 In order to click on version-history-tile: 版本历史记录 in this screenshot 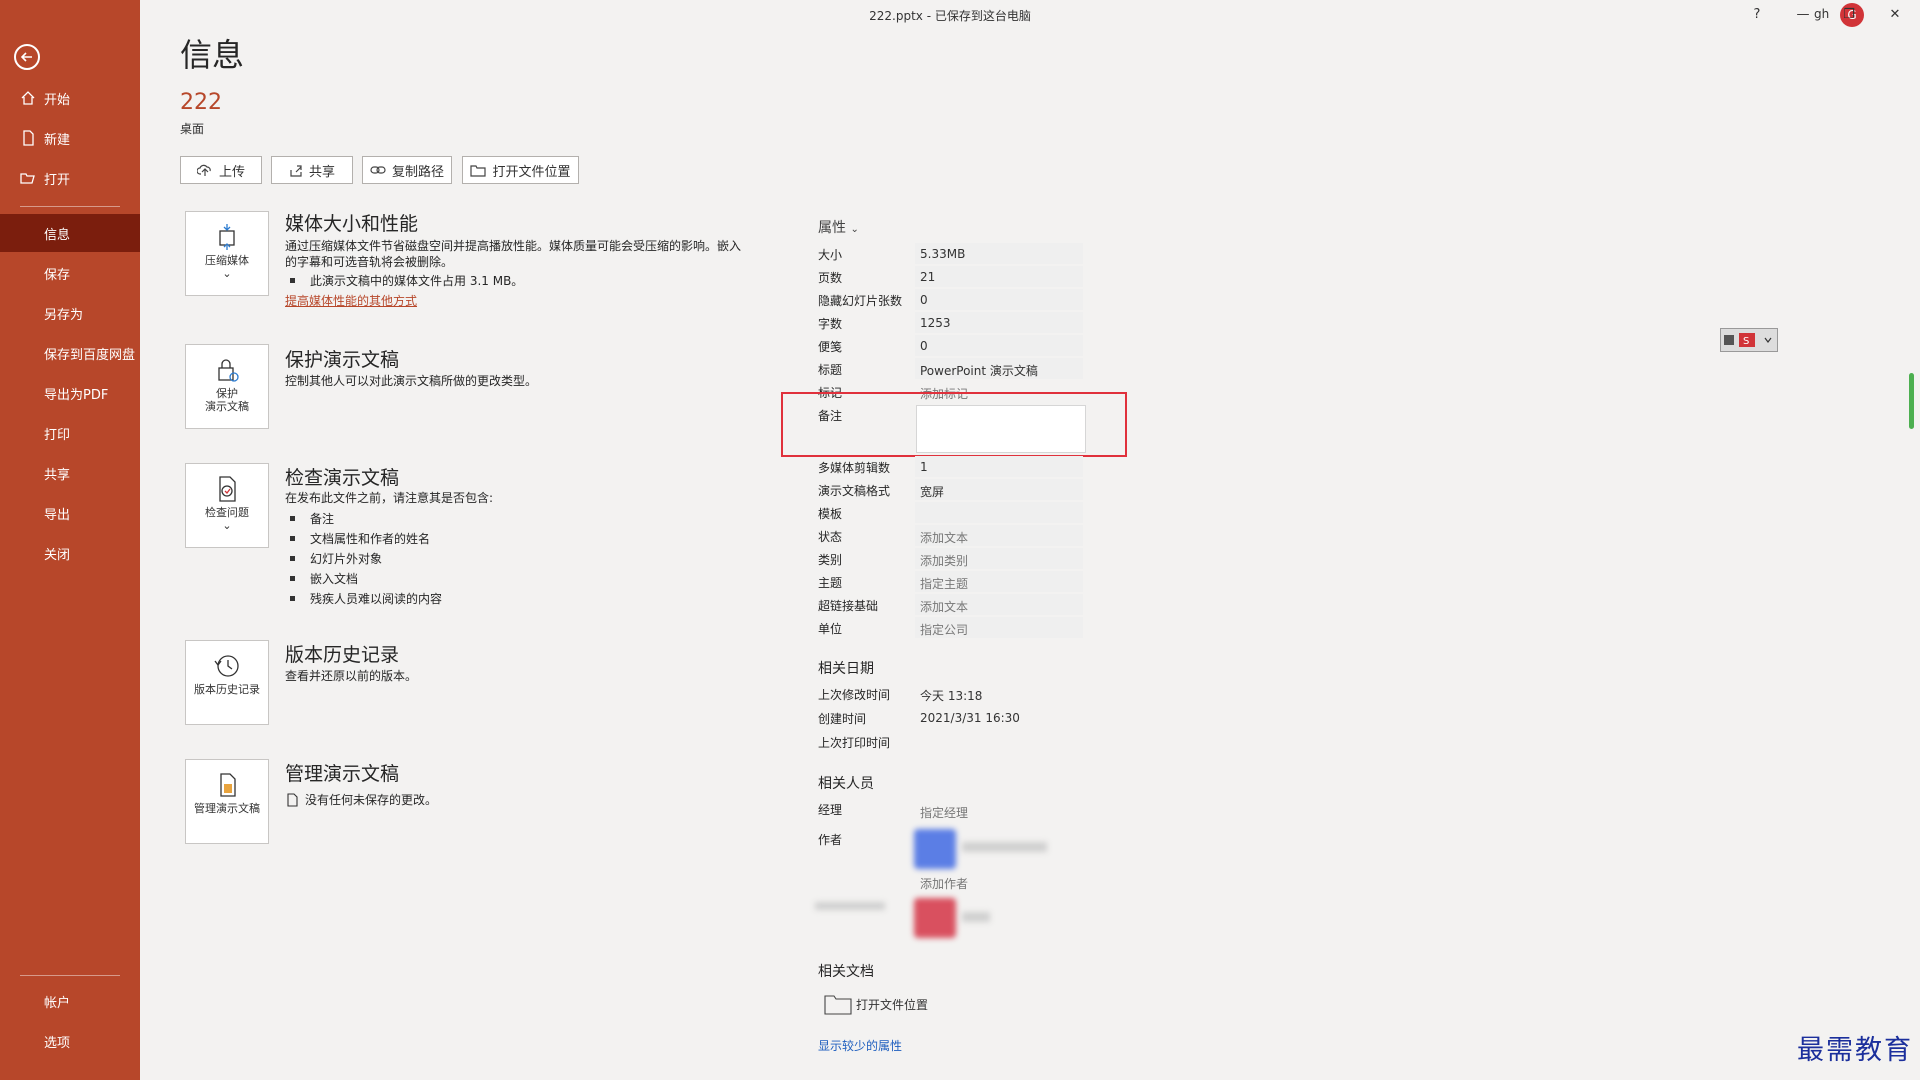, I will do `click(227, 682)`.